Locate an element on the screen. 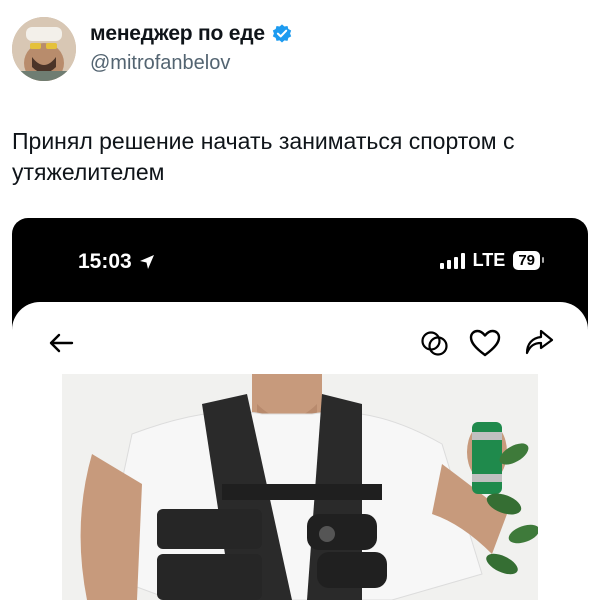 This screenshot has width=600, height=600. status-time-text: 15:03 is located at coordinates (105, 261).